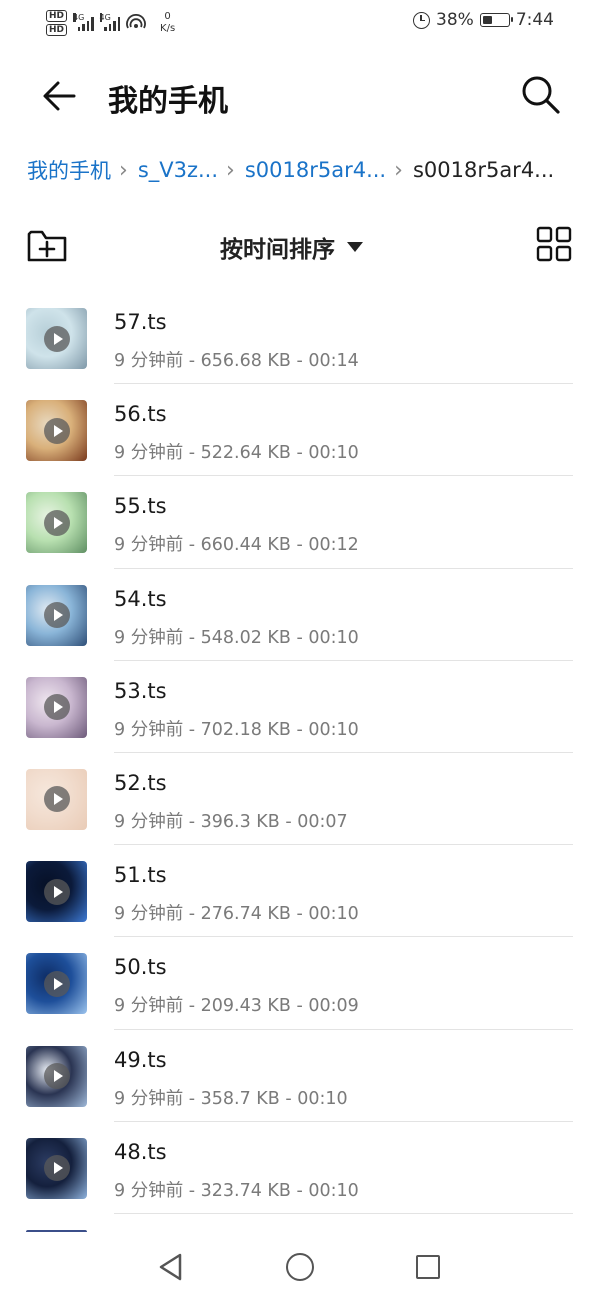 The image size is (600, 1300). What do you see at coordinates (496, 20) in the screenshot?
I see `battery-icon` at bounding box center [496, 20].